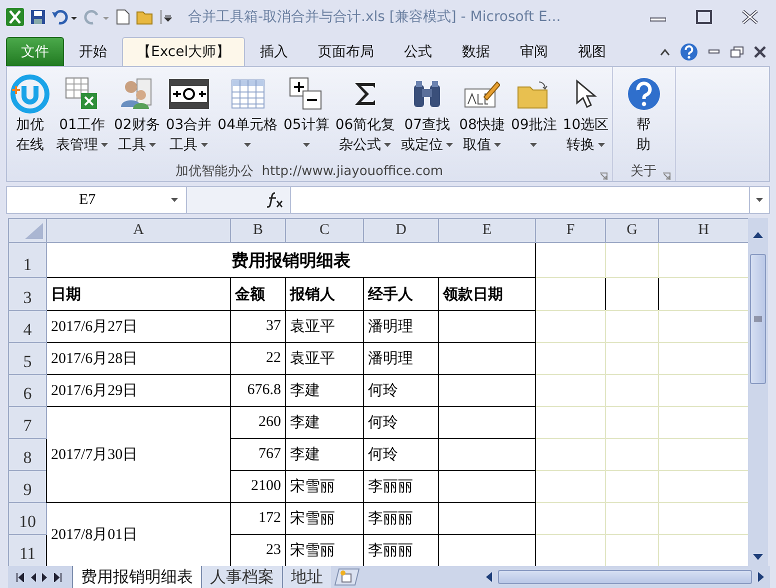  I want to click on table-cell: 袁亚平, so click(325, 326).